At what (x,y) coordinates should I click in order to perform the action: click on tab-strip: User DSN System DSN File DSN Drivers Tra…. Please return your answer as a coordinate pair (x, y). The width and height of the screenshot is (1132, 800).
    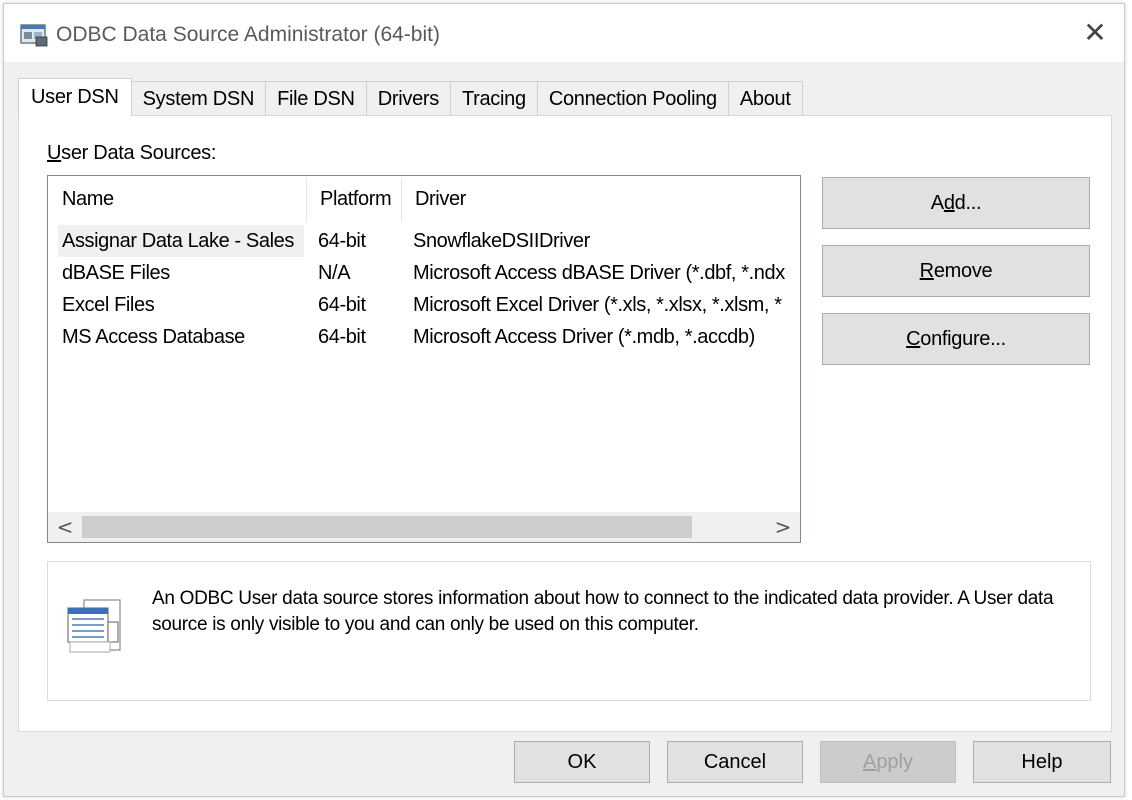
    Looking at the image, I should click on (410, 97).